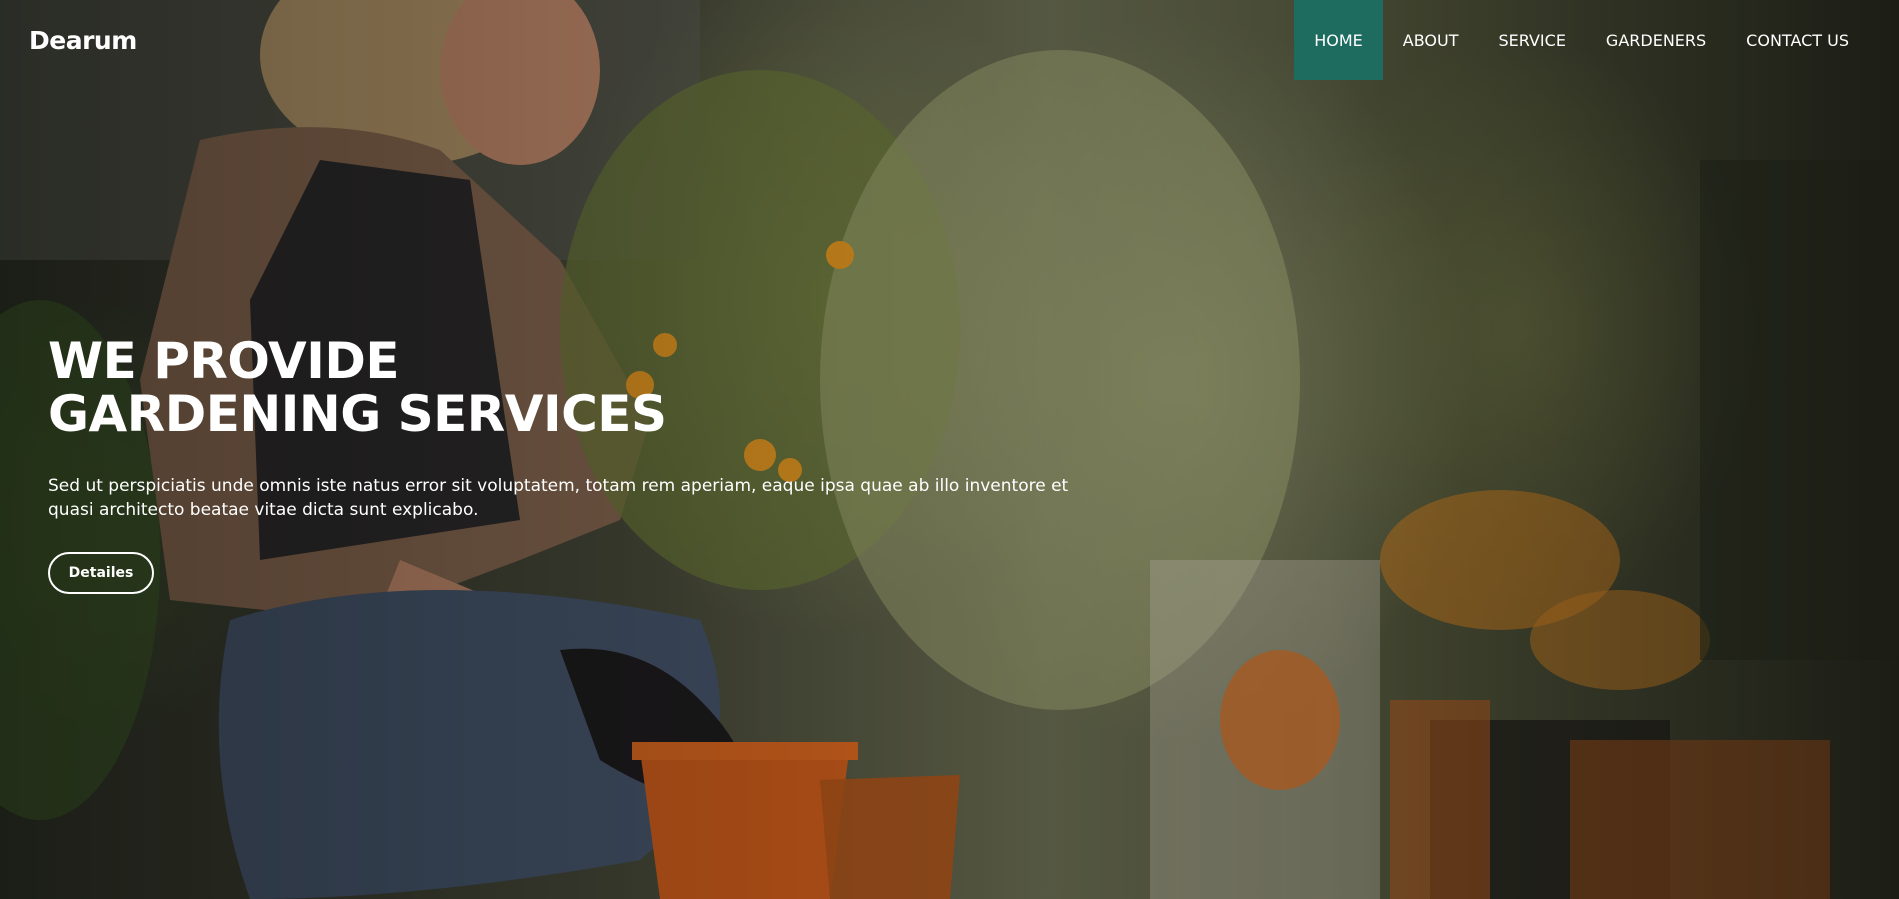  What do you see at coordinates (83, 40) in the screenshot?
I see `brand-logo: Dearum` at bounding box center [83, 40].